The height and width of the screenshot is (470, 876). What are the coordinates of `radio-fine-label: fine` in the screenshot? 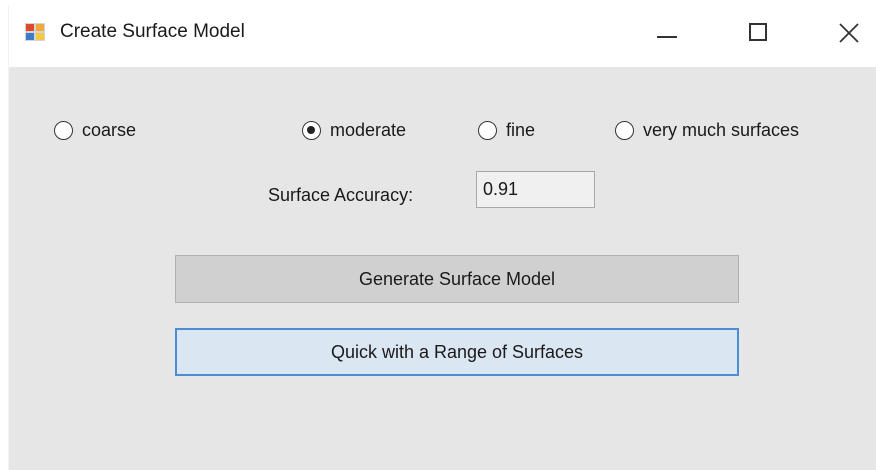 It's located at (520, 130).